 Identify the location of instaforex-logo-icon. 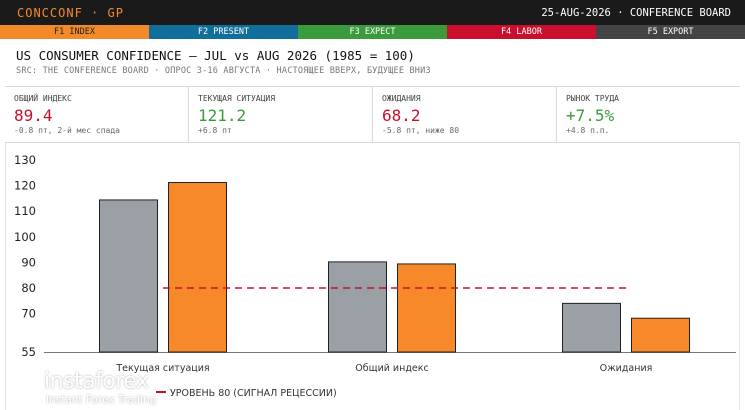
(23, 385).